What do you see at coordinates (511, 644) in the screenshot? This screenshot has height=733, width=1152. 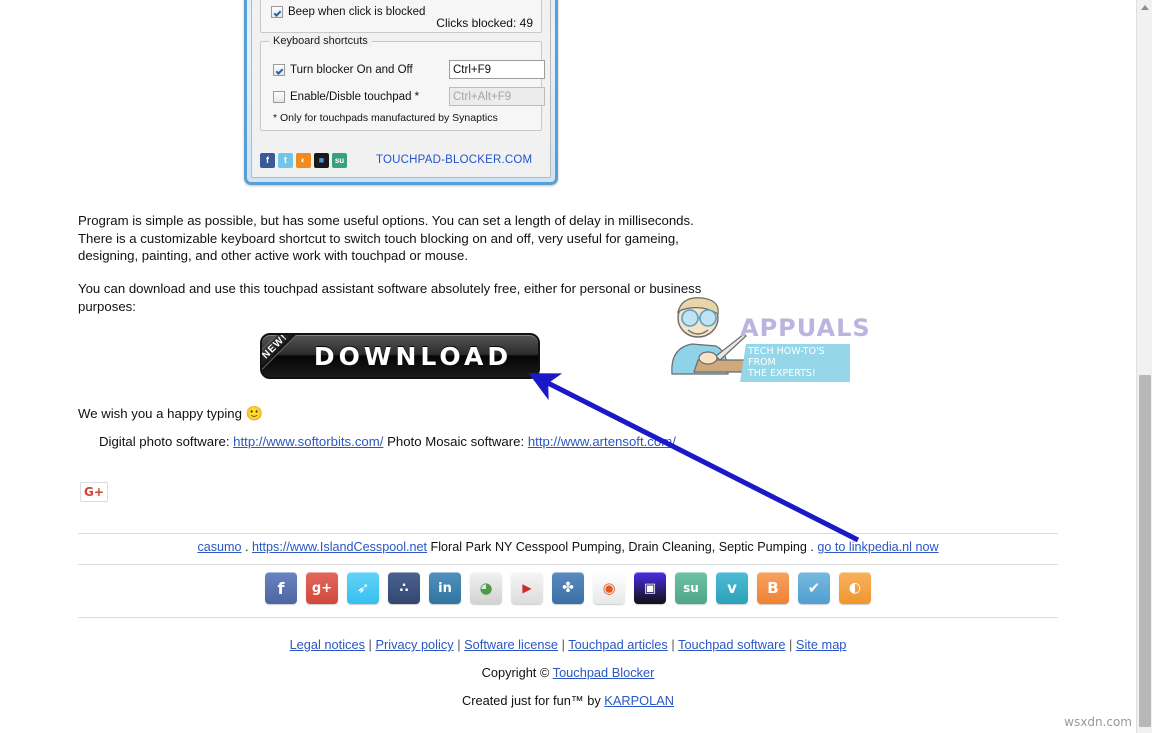 I see `footer-link-software-license: Software license` at bounding box center [511, 644].